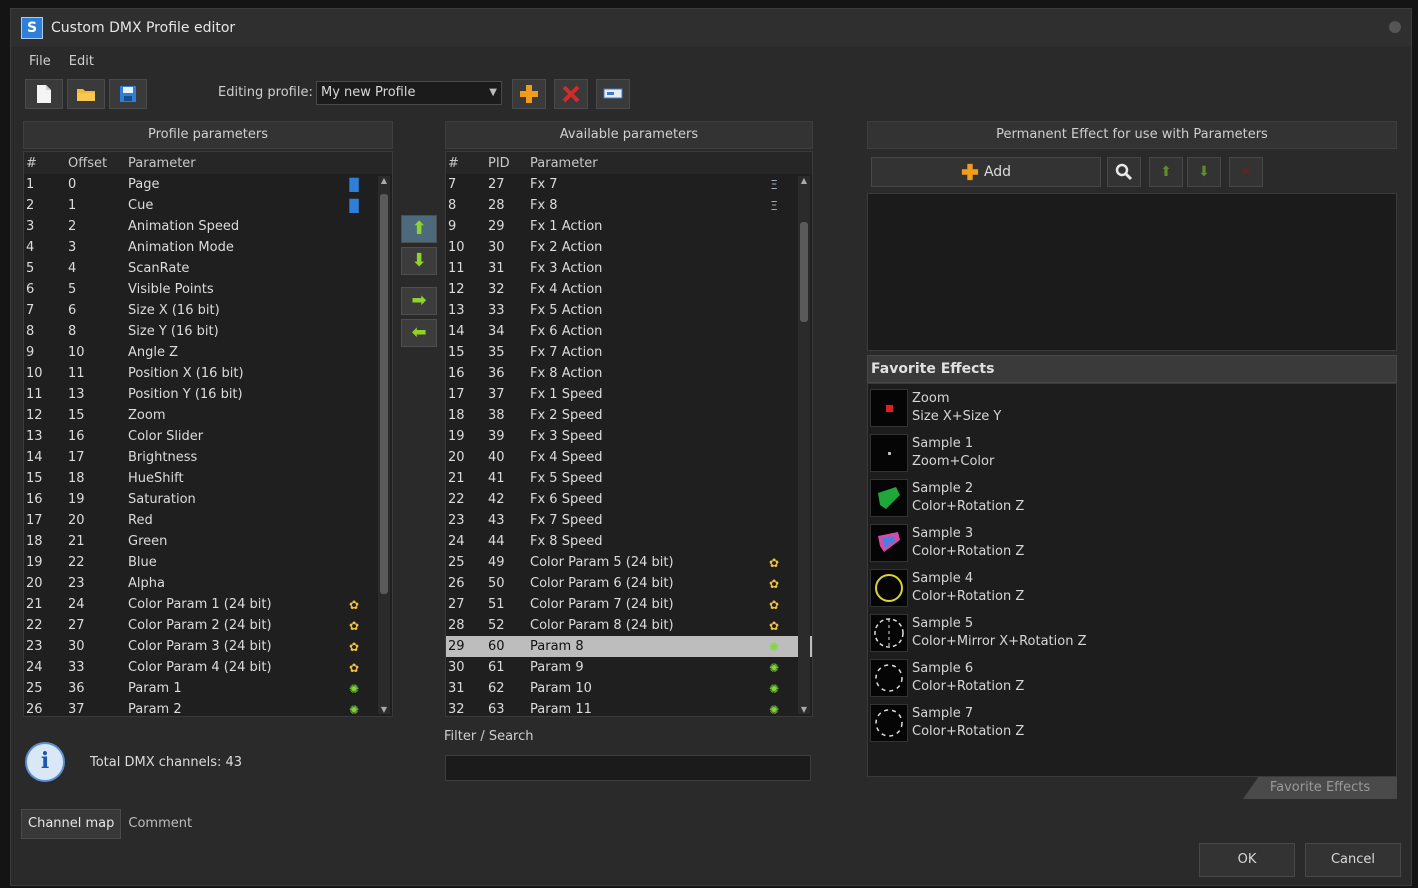 The image size is (1418, 888). What do you see at coordinates (629, 707) in the screenshot?
I see `table-row: 32 63 Param 11 ✺` at bounding box center [629, 707].